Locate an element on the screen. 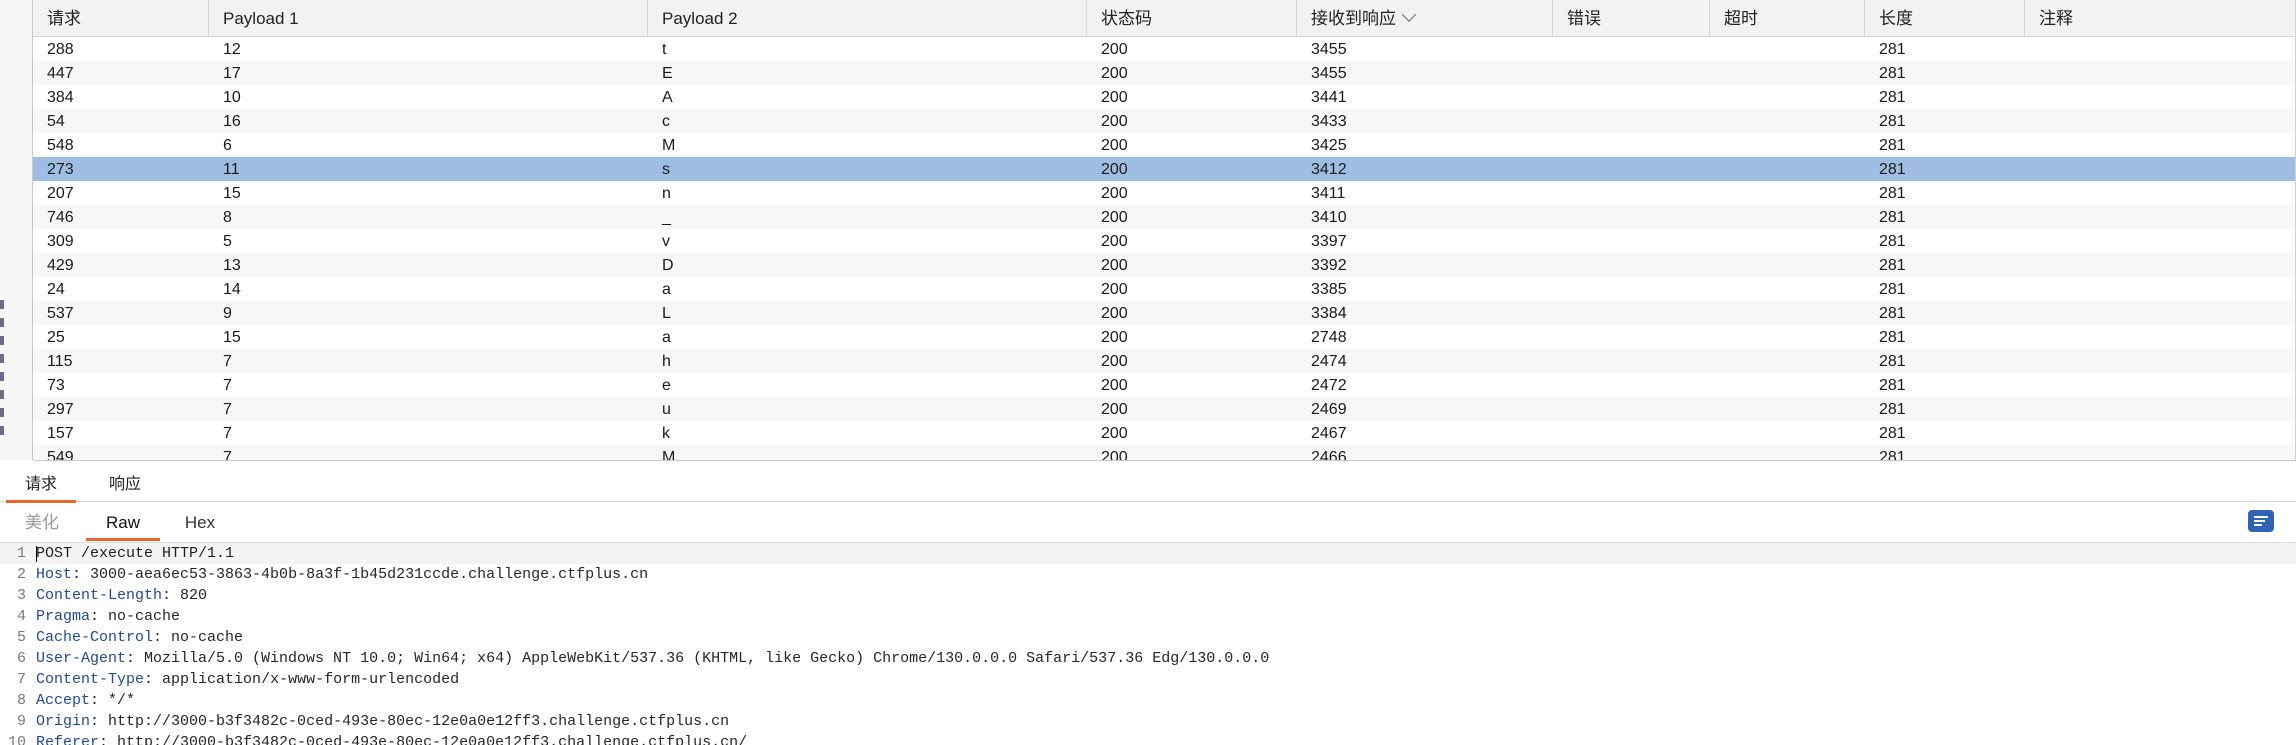  line-number: 7 is located at coordinates (21, 679).